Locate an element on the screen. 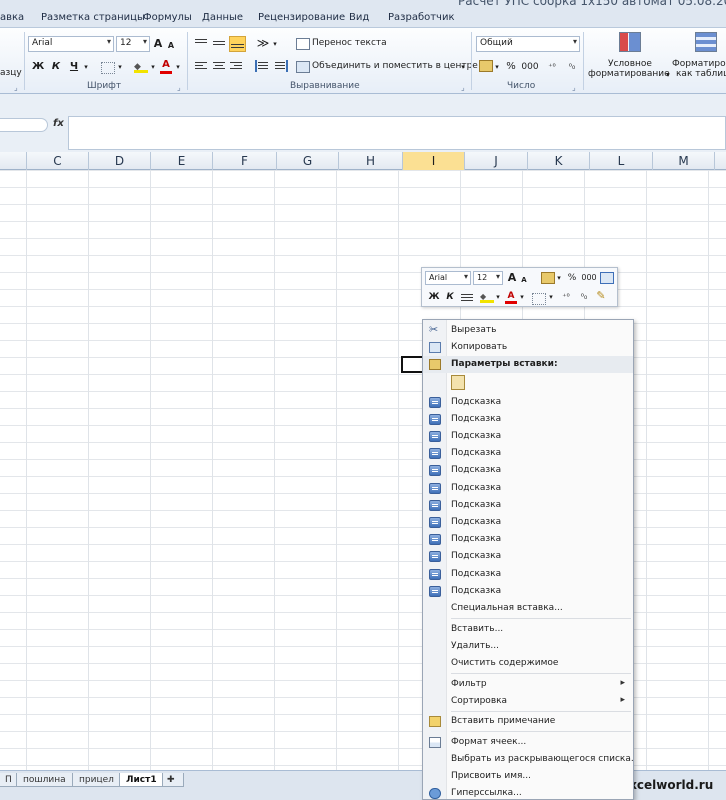  wrap-text-button: Перенос текста is located at coordinates (349, 43).